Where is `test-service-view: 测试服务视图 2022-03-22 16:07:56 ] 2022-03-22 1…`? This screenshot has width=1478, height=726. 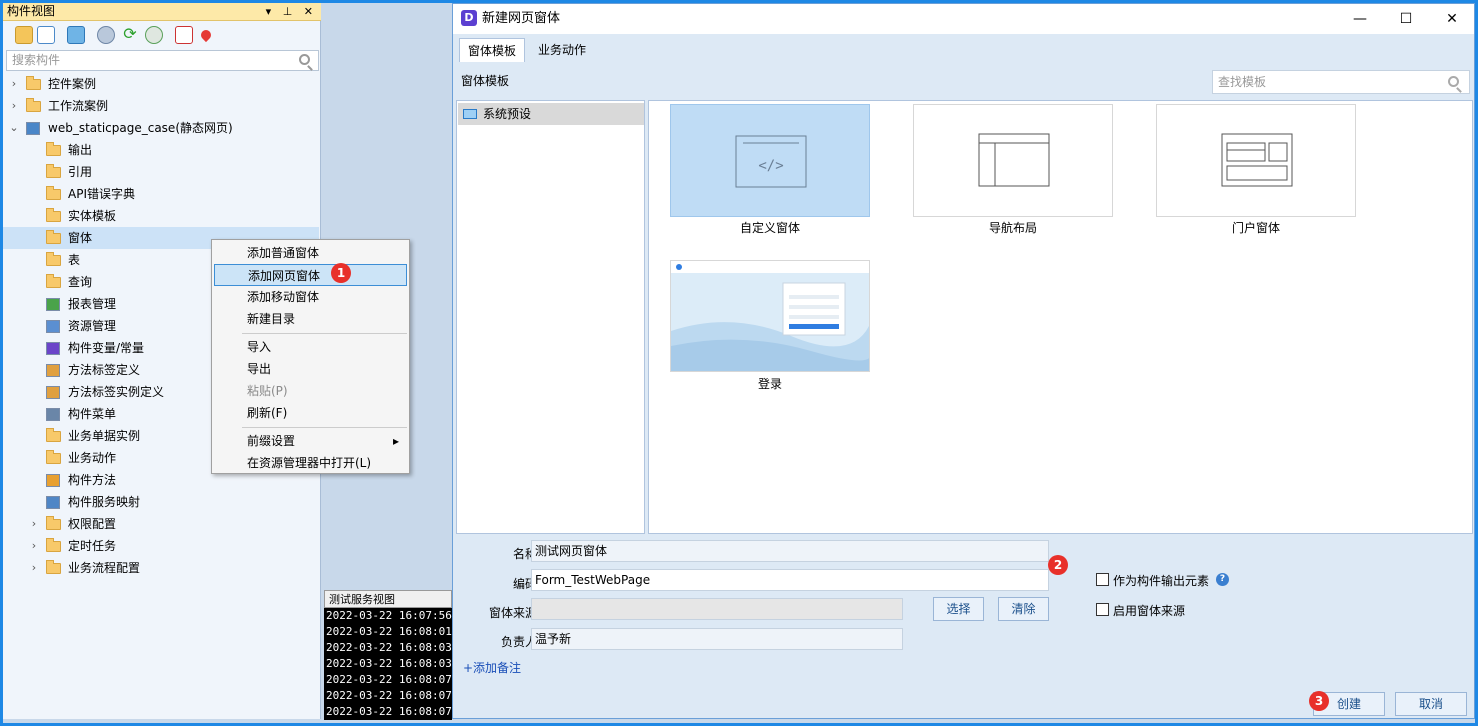
test-service-view: 测试服务视图 2022-03-22 16:07:56 ] 2022-03-22 1… is located at coordinates (388, 655).